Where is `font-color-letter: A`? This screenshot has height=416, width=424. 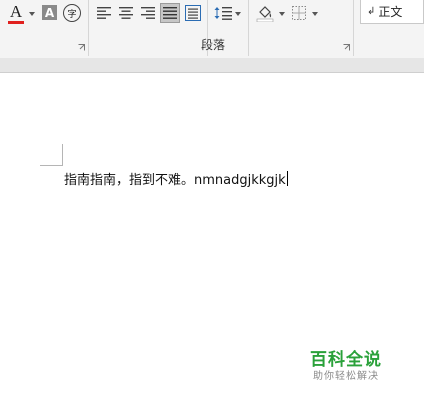 font-color-letter: A is located at coordinates (16, 11).